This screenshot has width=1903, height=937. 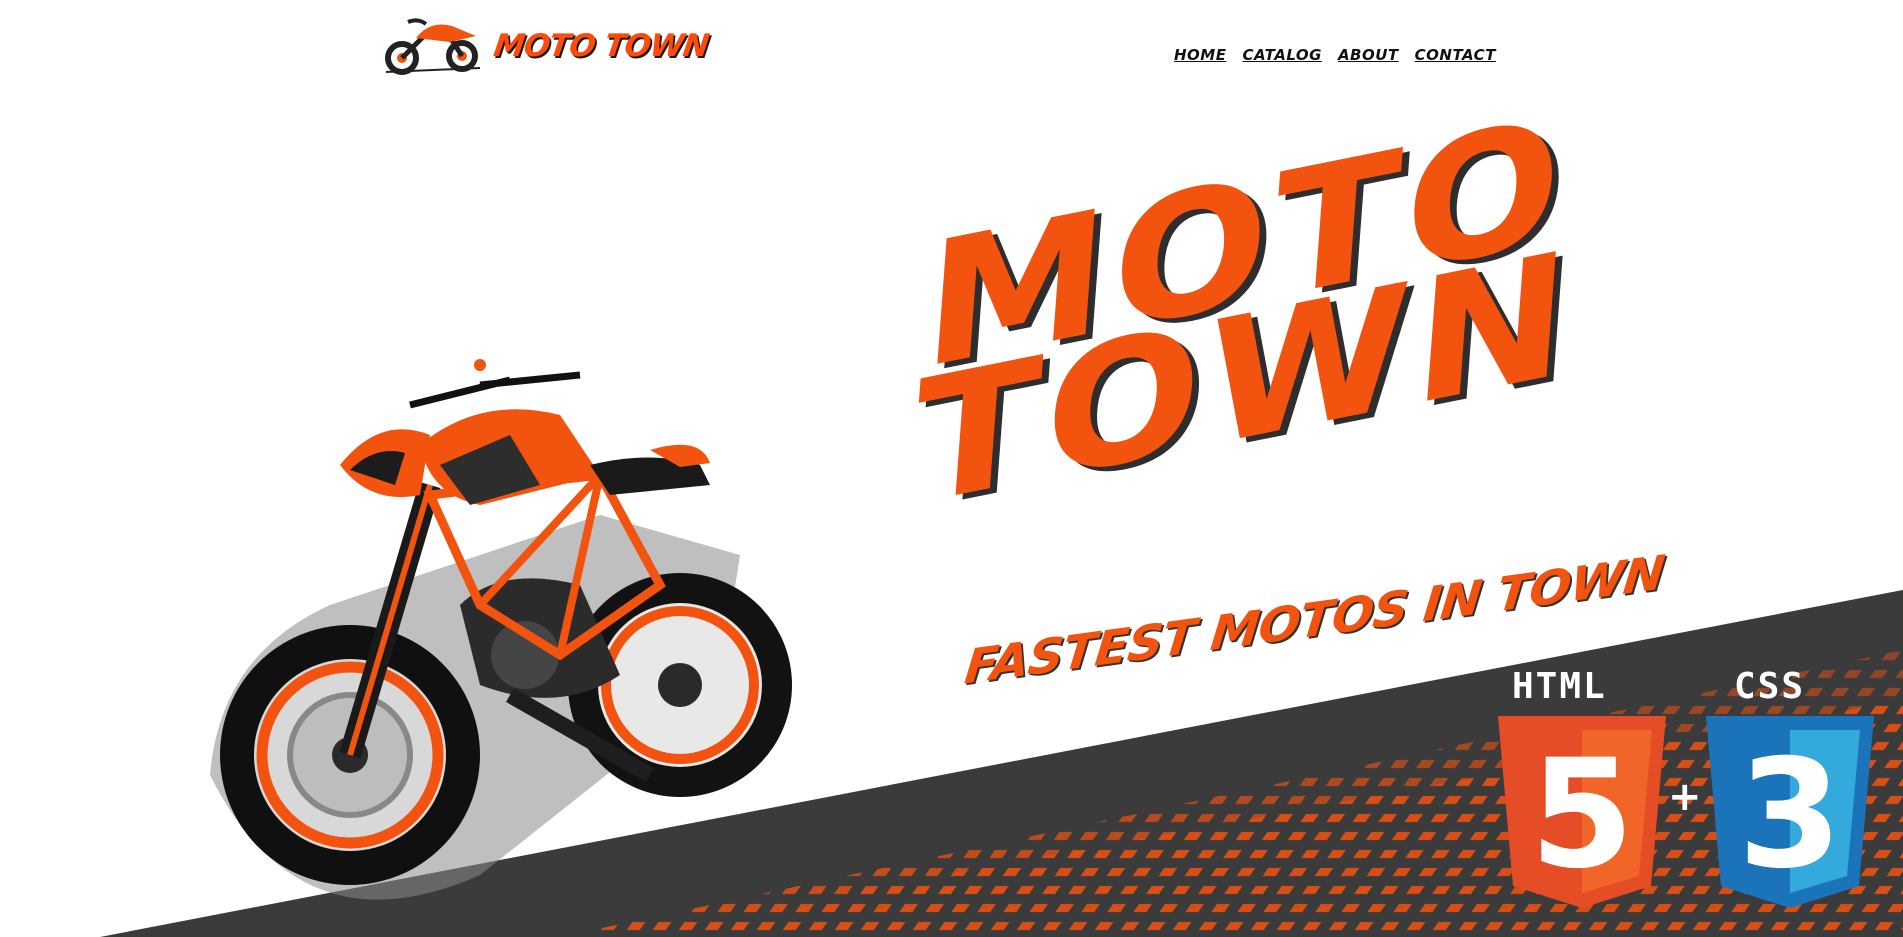 I want to click on css3-shield-icon: 3, so click(x=1790, y=812).